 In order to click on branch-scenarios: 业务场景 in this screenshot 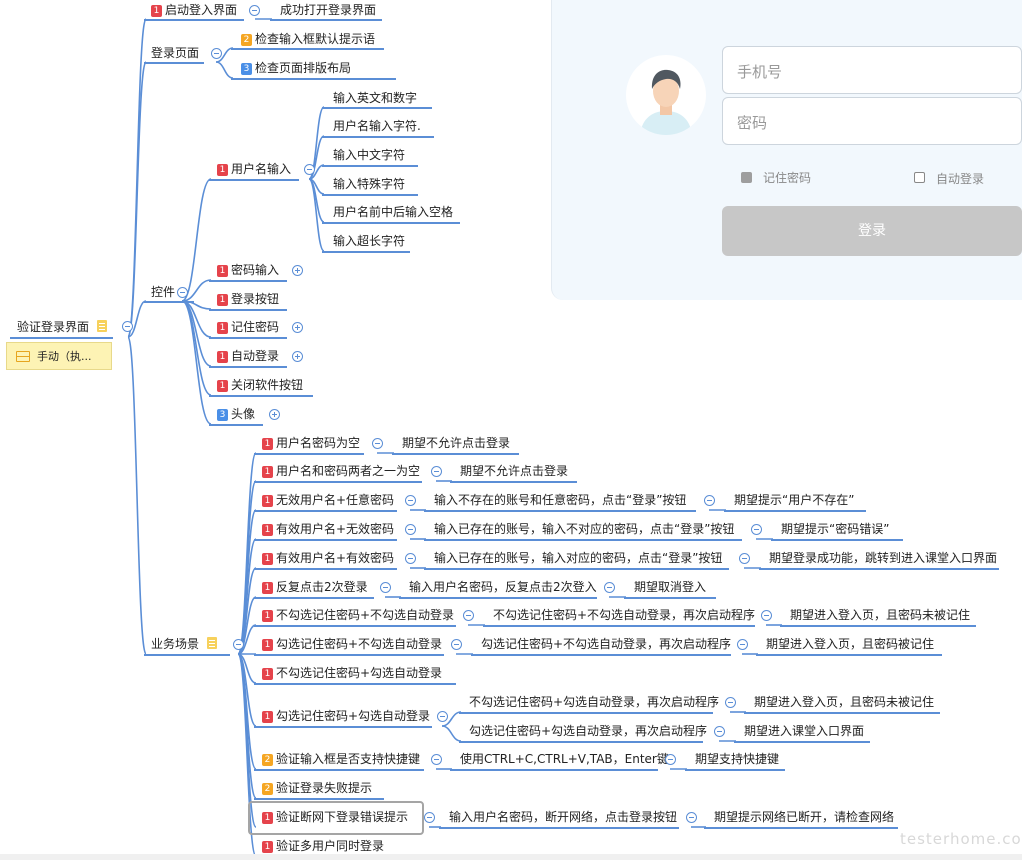, I will do `click(175, 644)`.